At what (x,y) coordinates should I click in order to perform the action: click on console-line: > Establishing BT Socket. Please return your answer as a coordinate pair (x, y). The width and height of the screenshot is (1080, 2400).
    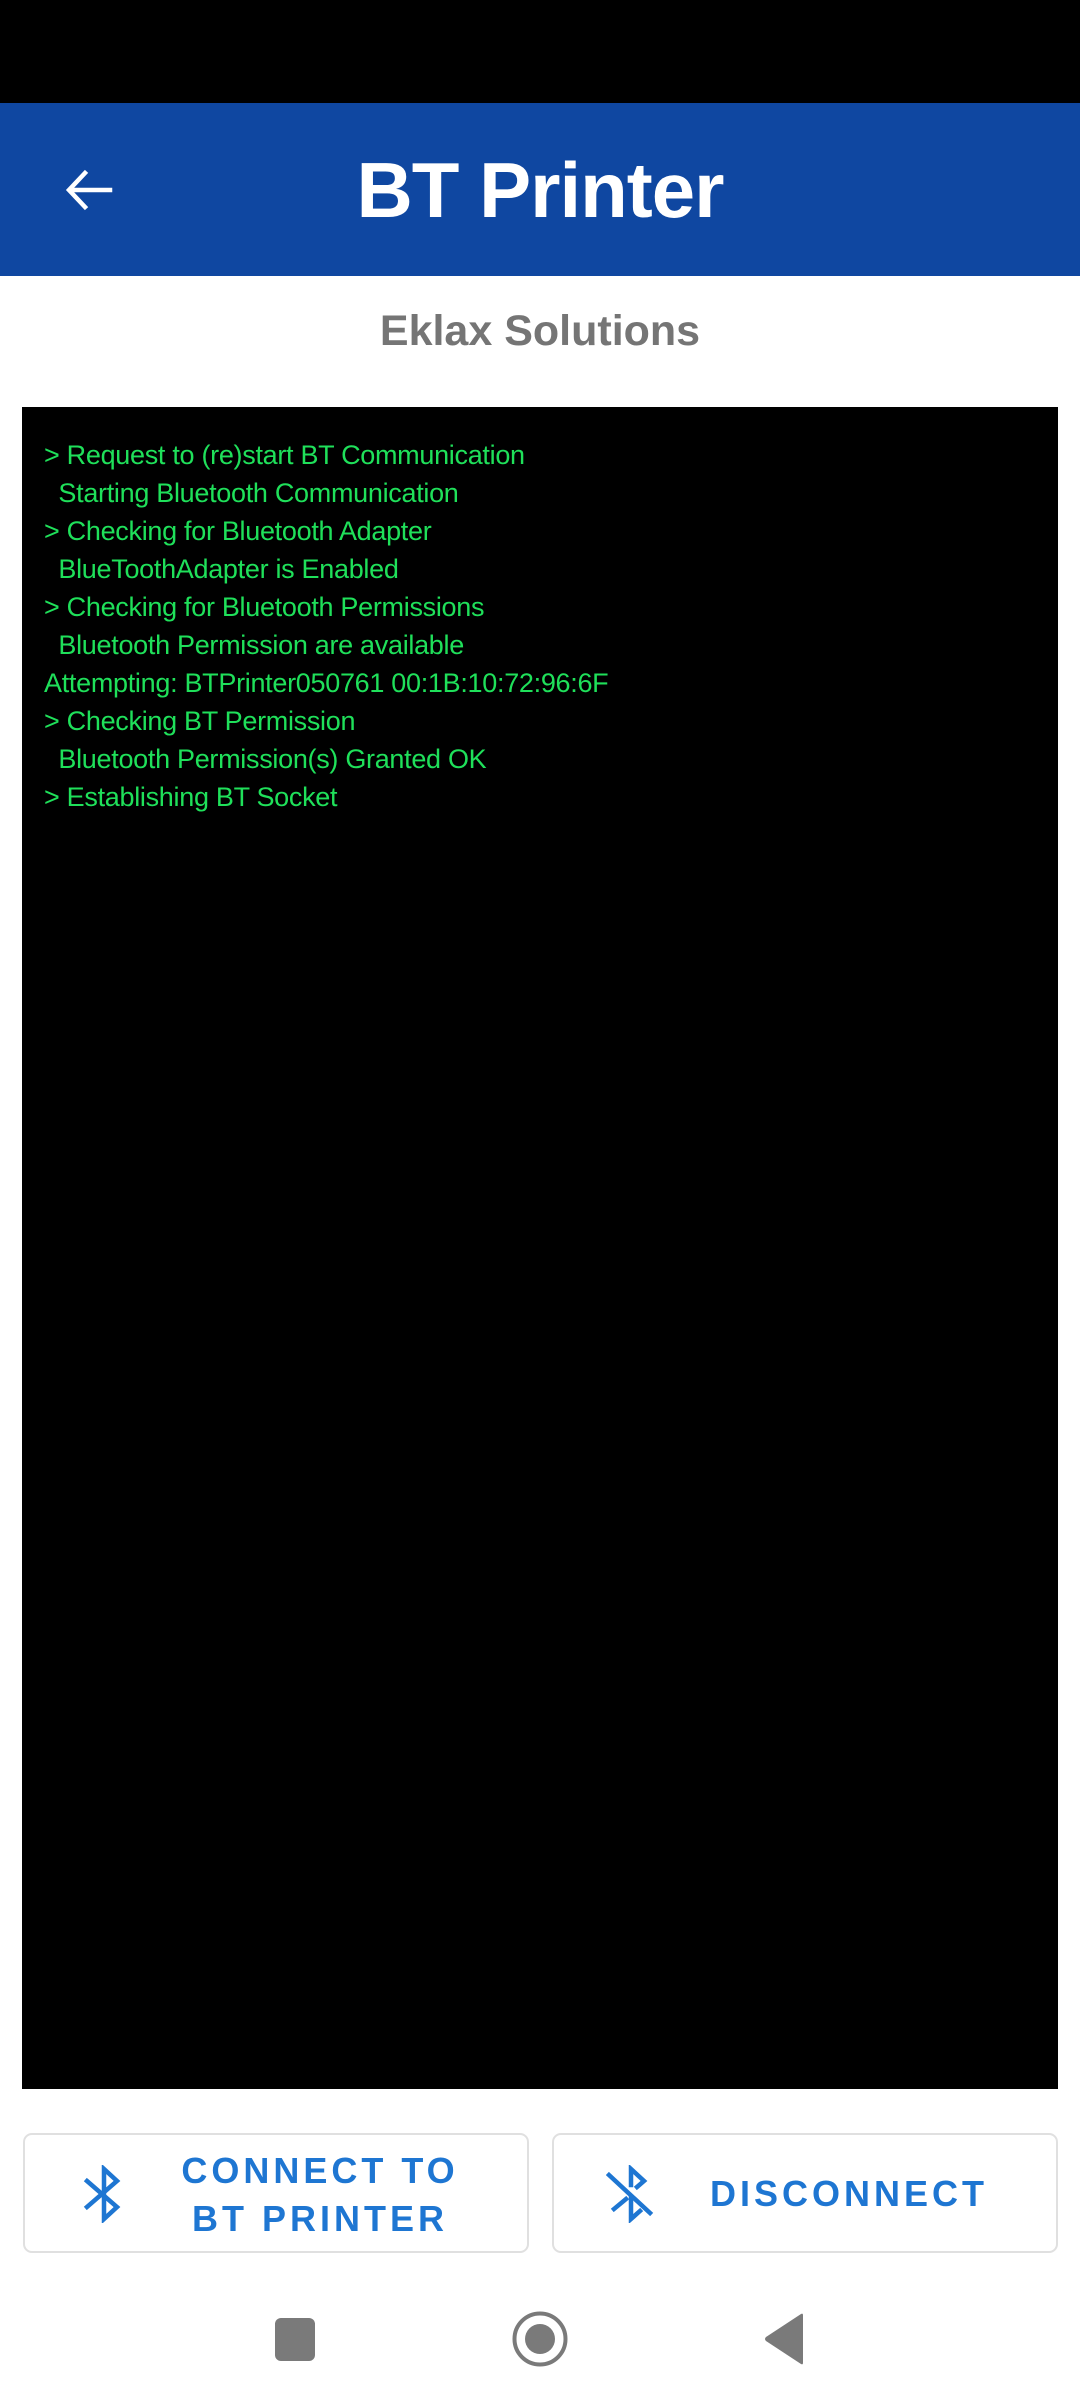
    Looking at the image, I should click on (191, 797).